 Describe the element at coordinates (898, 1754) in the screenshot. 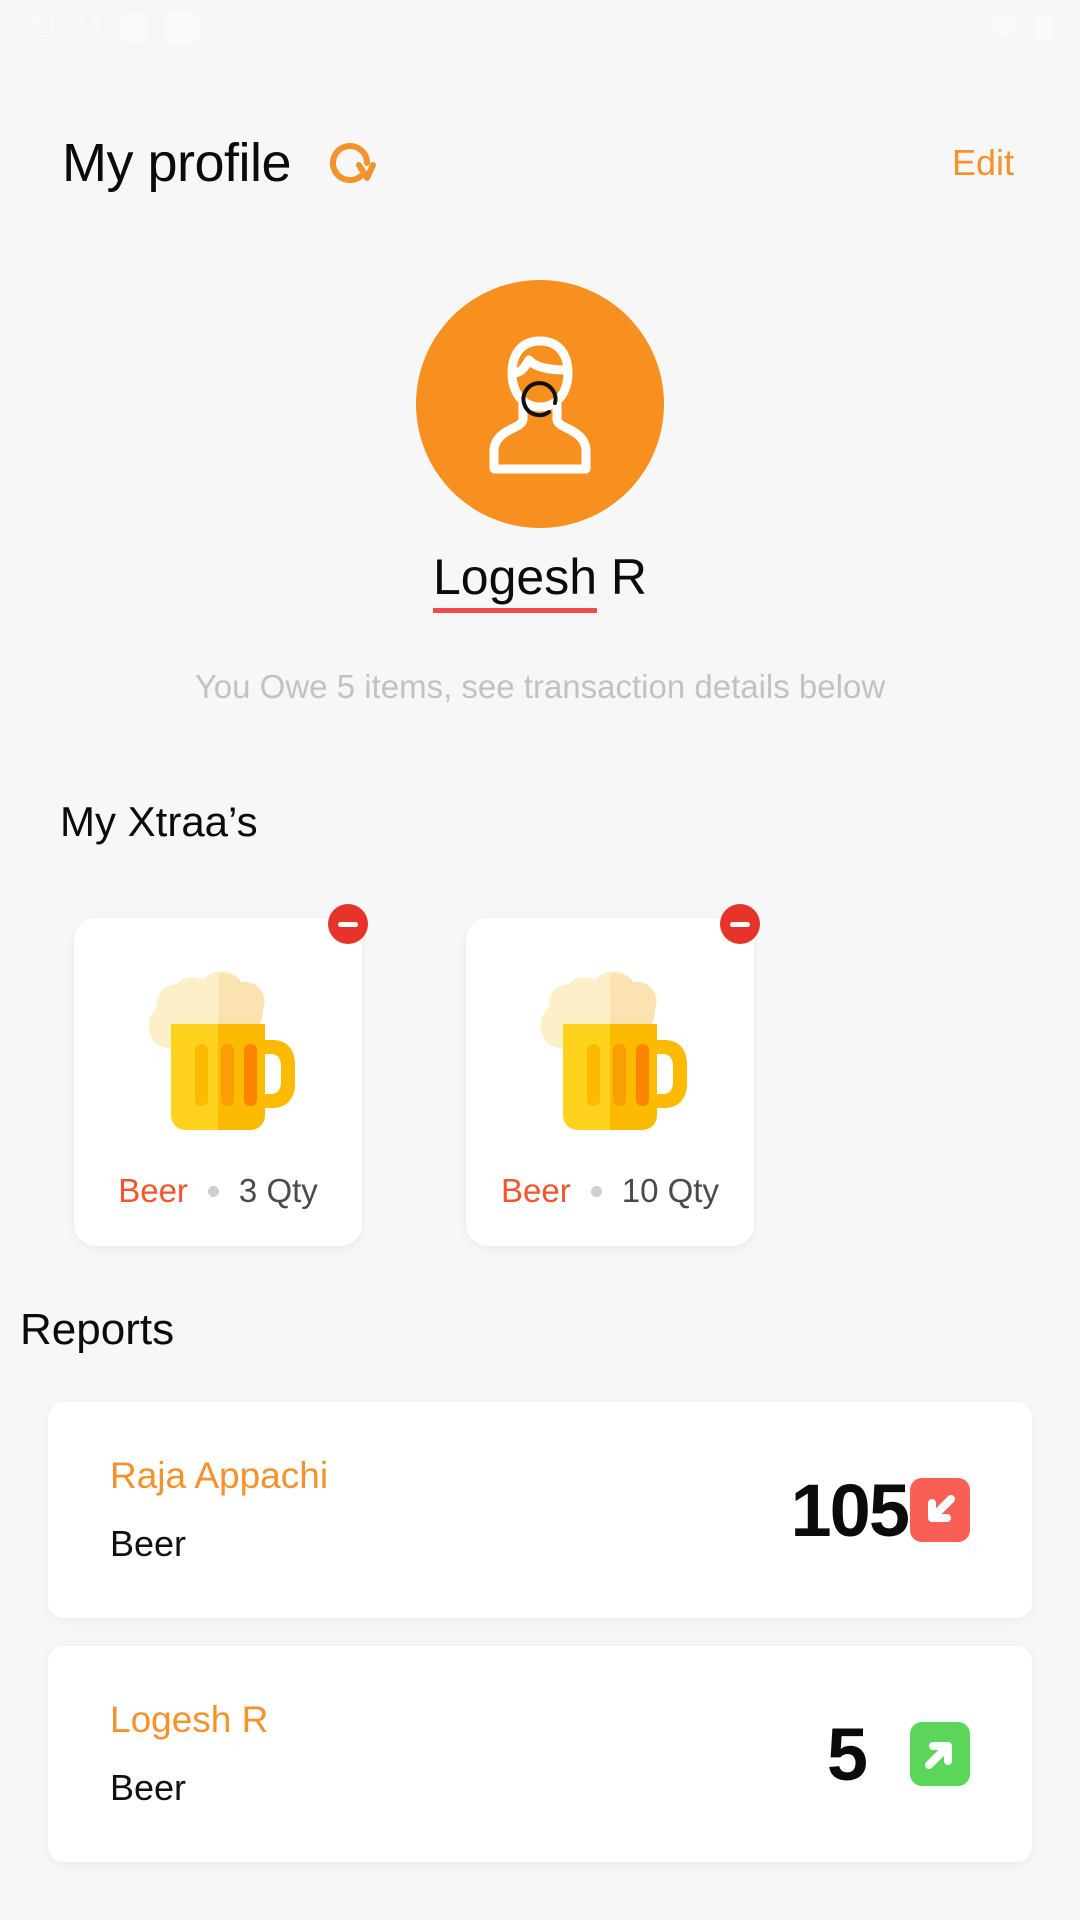

I see `report-row-value-group: 5` at that location.